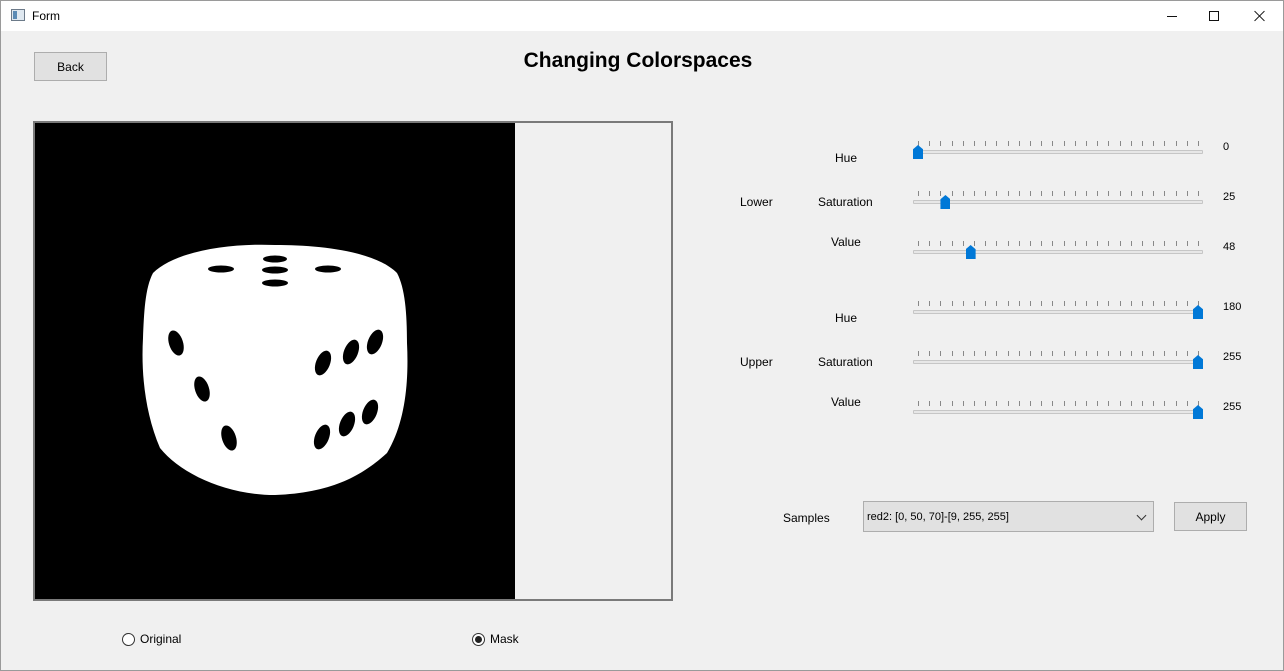 The width and height of the screenshot is (1284, 671). Describe the element at coordinates (128, 639) in the screenshot. I see `original-radio-indicator` at that location.